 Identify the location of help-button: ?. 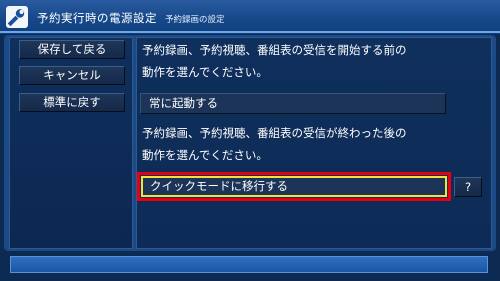
(468, 187).